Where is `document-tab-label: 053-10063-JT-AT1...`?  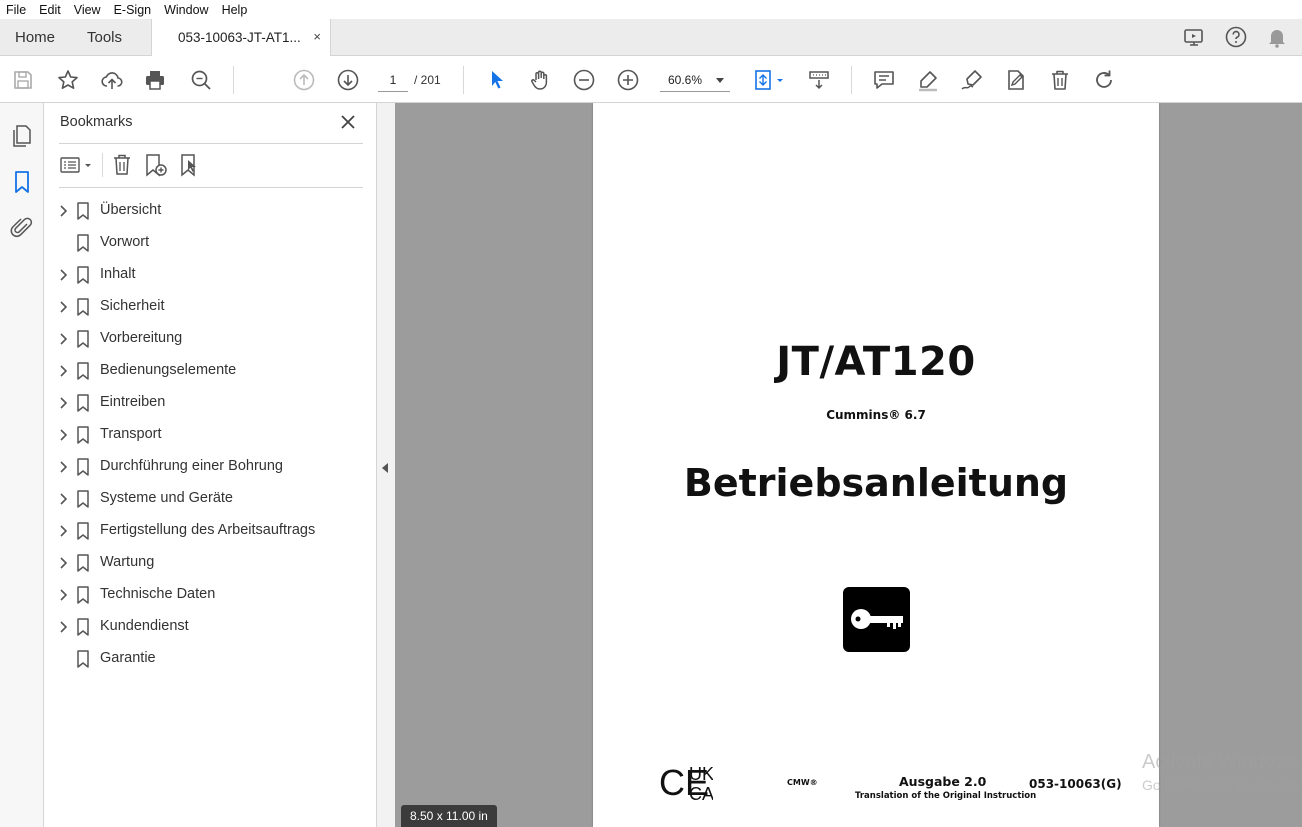 document-tab-label: 053-10063-JT-AT1... is located at coordinates (239, 37).